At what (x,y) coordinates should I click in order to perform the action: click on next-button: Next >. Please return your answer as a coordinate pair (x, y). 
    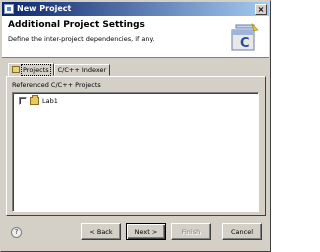
    Looking at the image, I should click on (146, 231).